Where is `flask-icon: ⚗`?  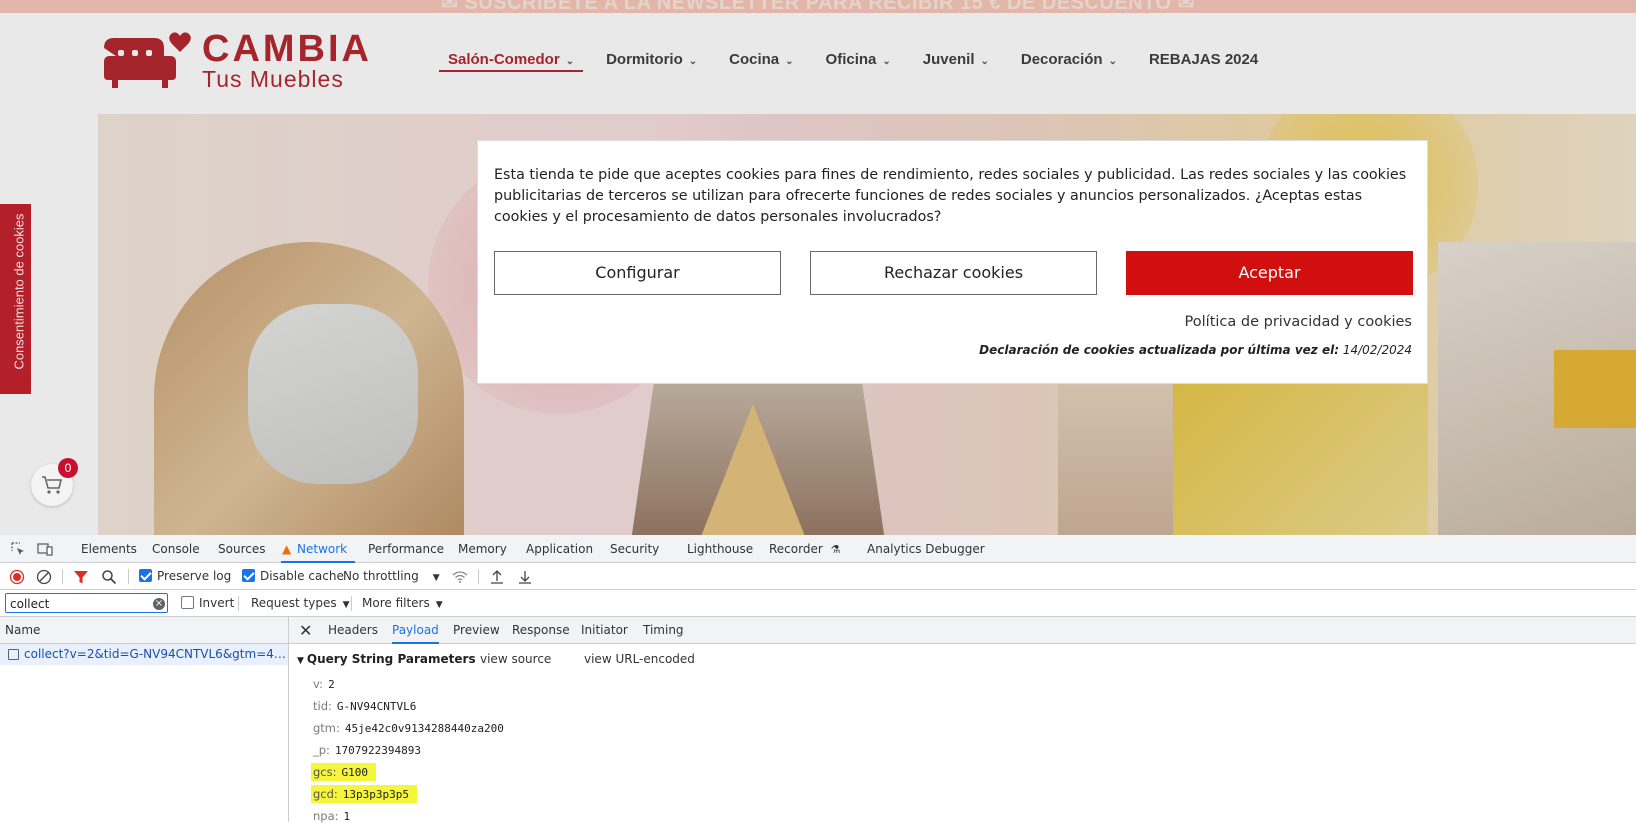
flask-icon: ⚗ is located at coordinates (835, 549).